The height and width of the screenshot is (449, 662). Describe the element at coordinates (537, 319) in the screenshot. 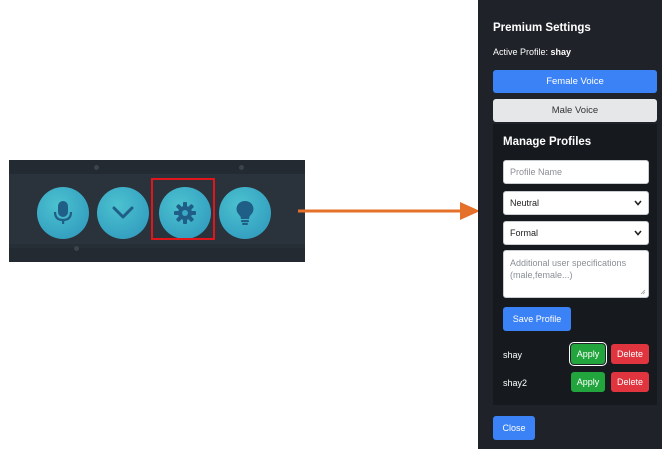

I see `save-profile-button: Save Profile` at that location.